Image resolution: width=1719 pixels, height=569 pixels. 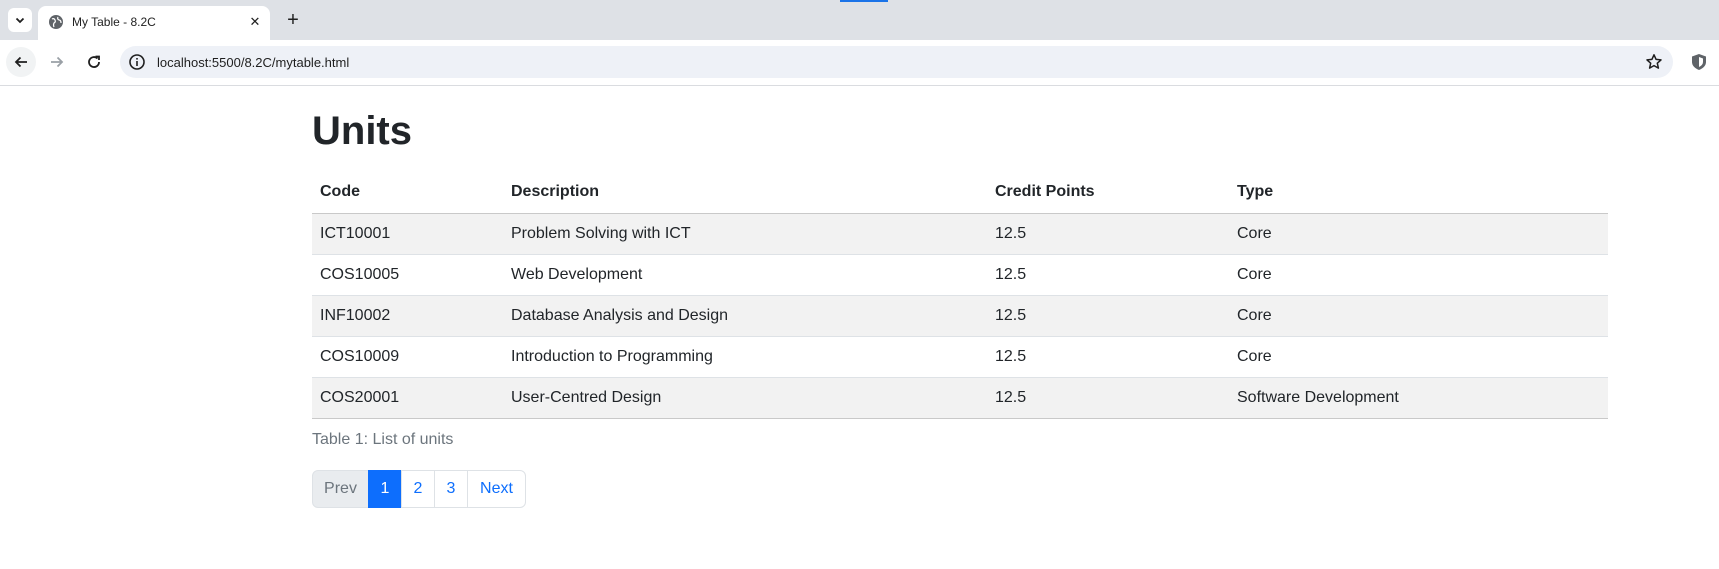 I want to click on forward-button, so click(x=57, y=62).